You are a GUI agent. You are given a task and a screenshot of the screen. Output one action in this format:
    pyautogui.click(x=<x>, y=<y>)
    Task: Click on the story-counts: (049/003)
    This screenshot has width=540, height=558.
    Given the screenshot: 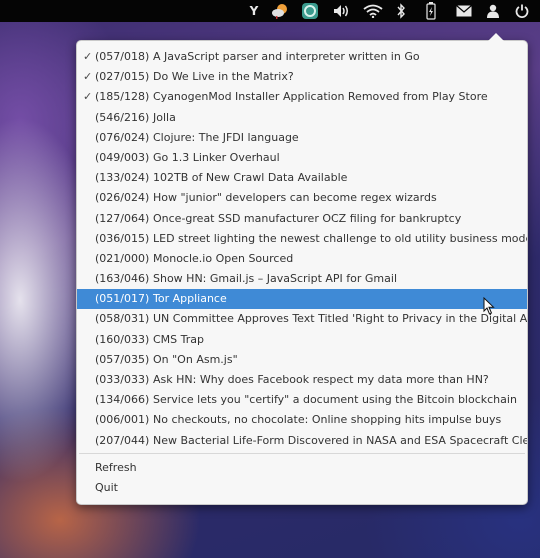 What is the action you would take?
    pyautogui.click(x=122, y=157)
    